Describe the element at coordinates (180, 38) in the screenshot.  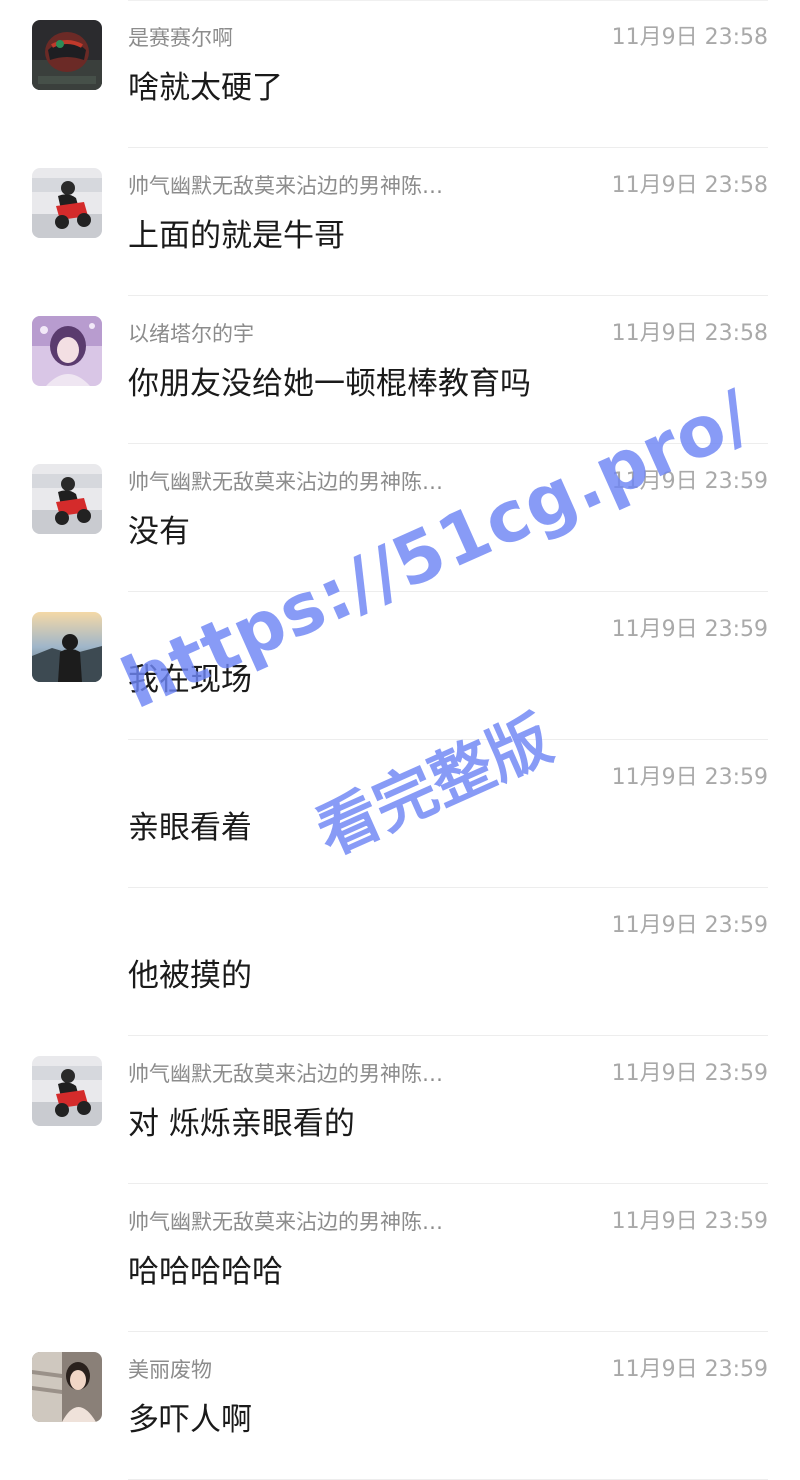
I see `sender-name: 是赛赛尔啊` at that location.